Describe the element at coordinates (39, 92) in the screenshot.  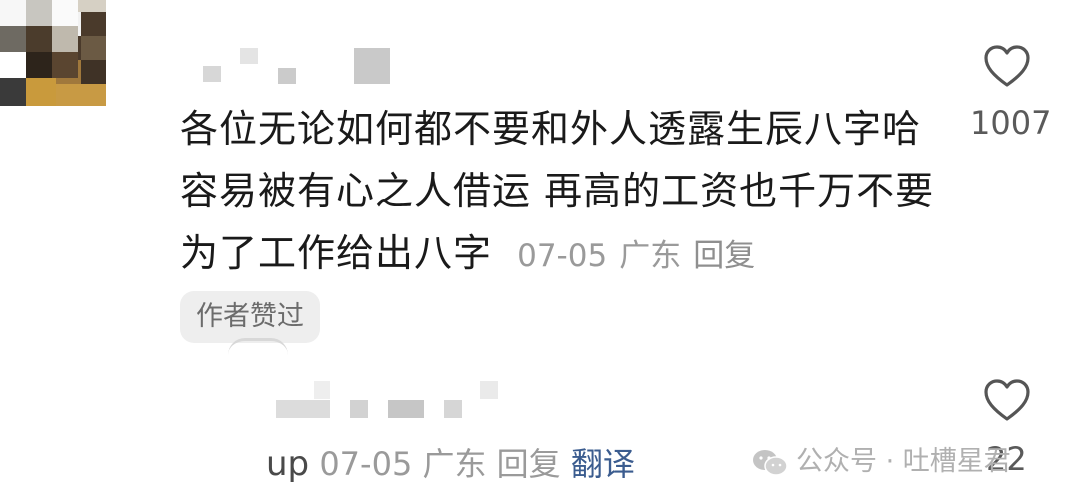
I see `replier-avatar` at that location.